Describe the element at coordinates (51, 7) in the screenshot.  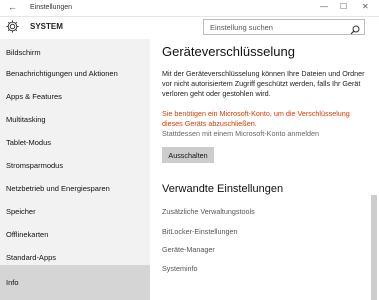
I see `window-title: Einstellungen` at that location.